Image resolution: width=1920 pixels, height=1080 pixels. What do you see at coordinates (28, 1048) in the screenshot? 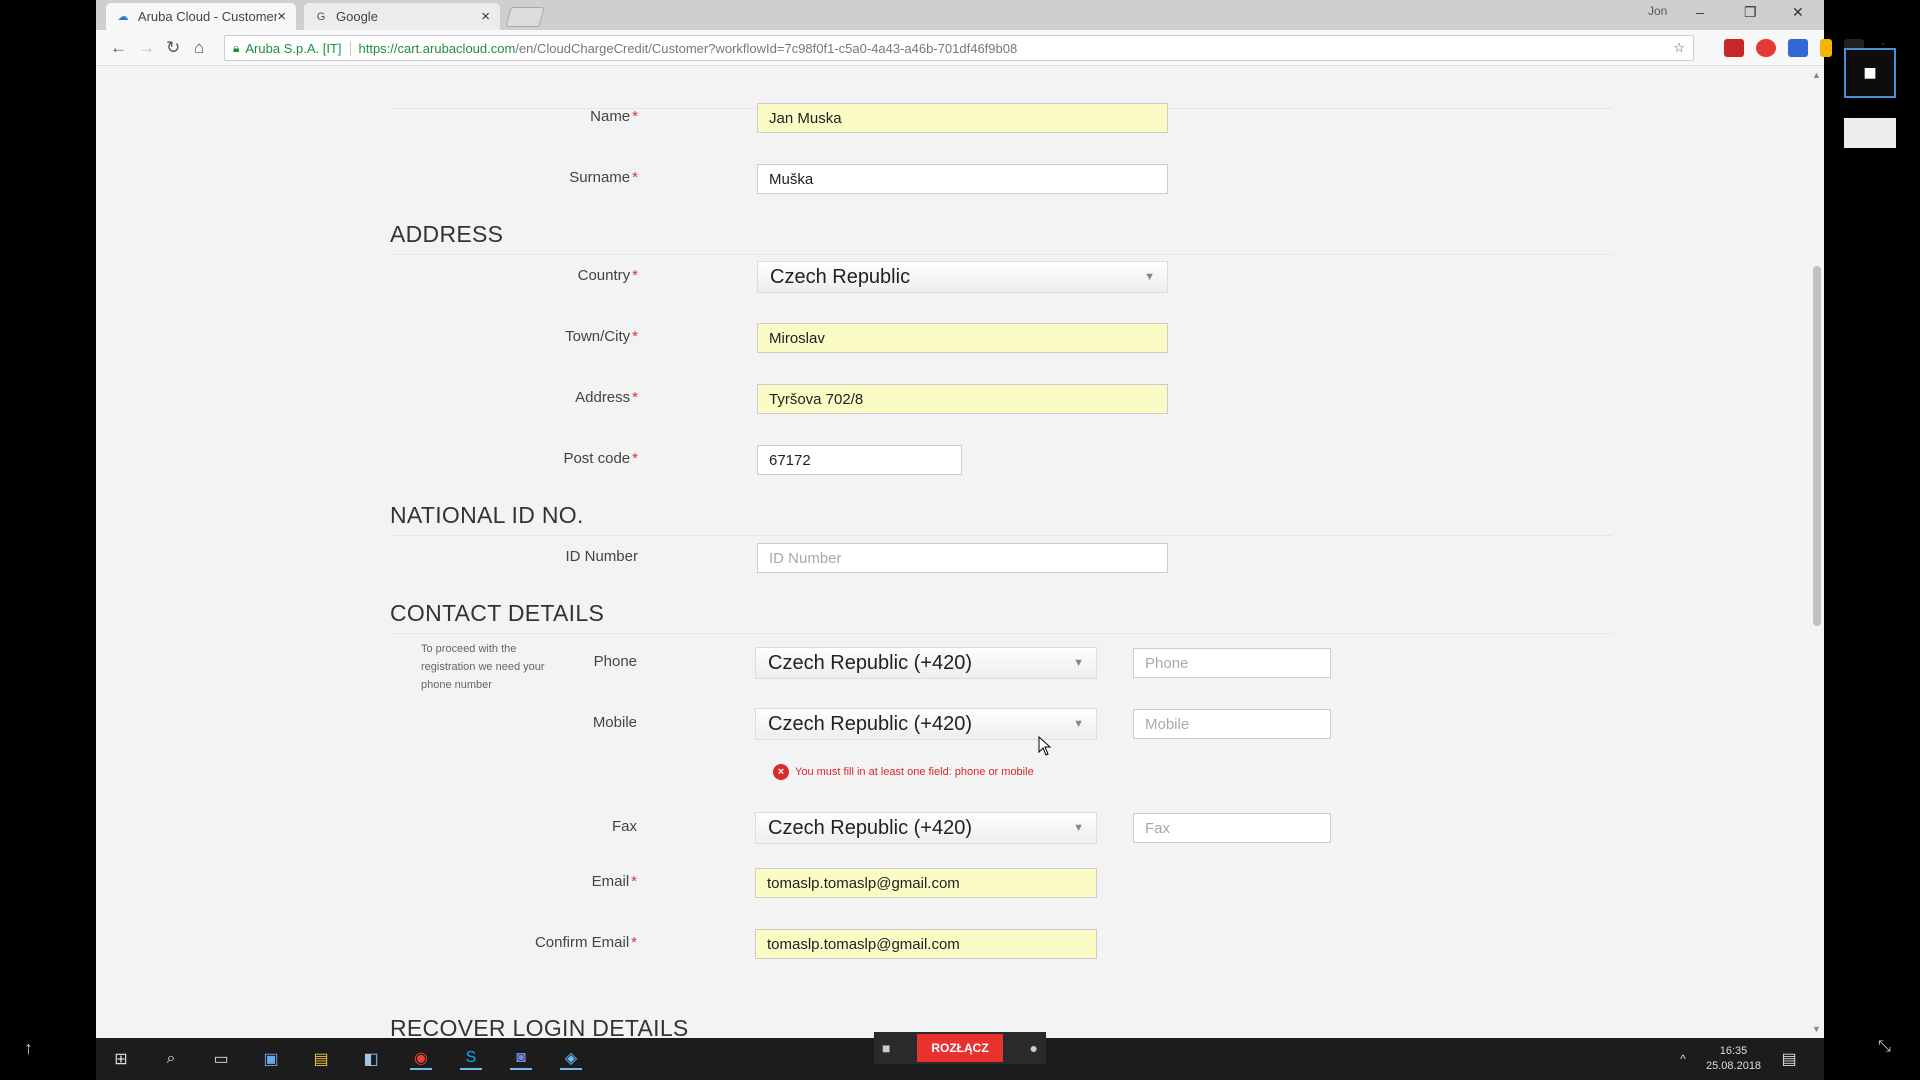
I see `up-arrow-icon: ↑` at bounding box center [28, 1048].